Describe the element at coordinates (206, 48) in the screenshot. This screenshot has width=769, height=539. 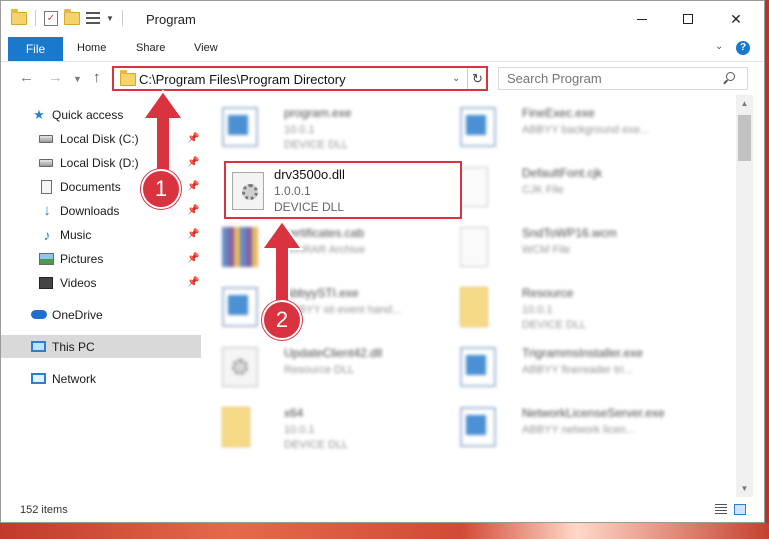
I see `tab-view: View` at that location.